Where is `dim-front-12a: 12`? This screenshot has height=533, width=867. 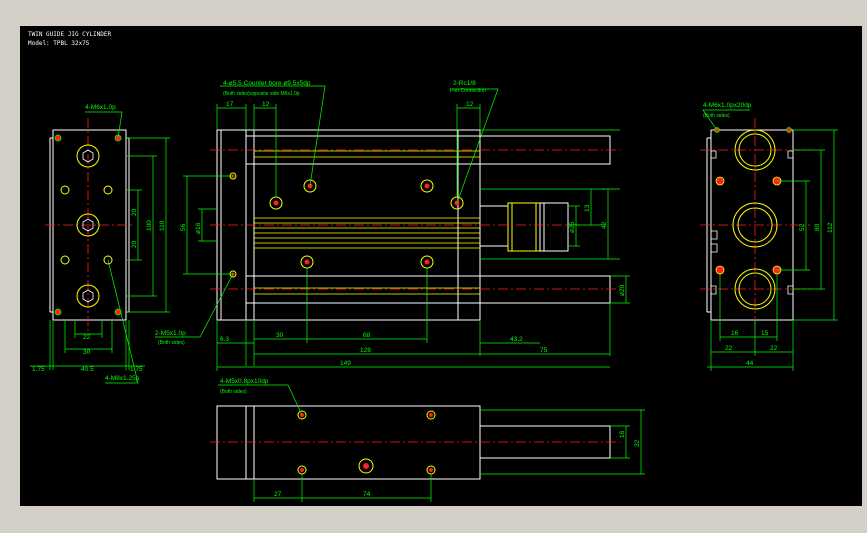 dim-front-12a: 12 is located at coordinates (266, 104).